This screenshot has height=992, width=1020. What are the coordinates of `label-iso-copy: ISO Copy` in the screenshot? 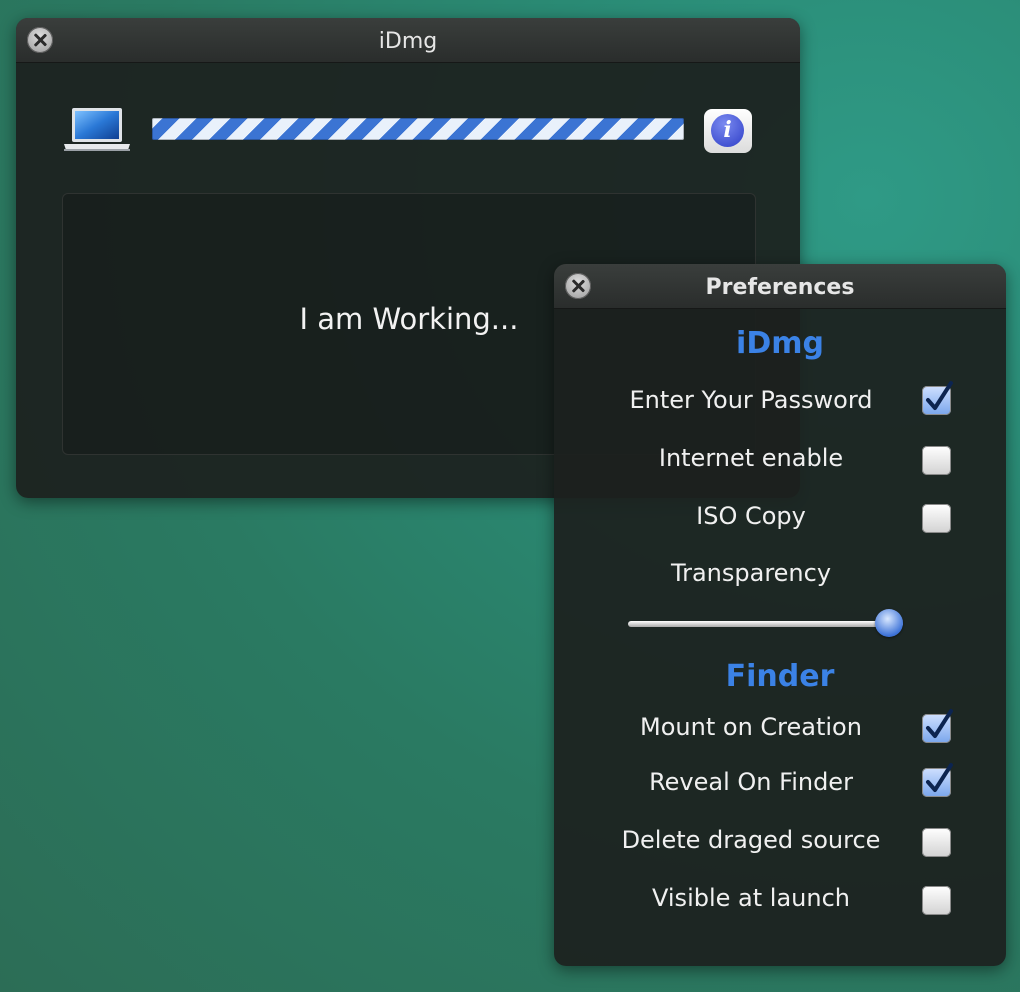 It's located at (751, 516).